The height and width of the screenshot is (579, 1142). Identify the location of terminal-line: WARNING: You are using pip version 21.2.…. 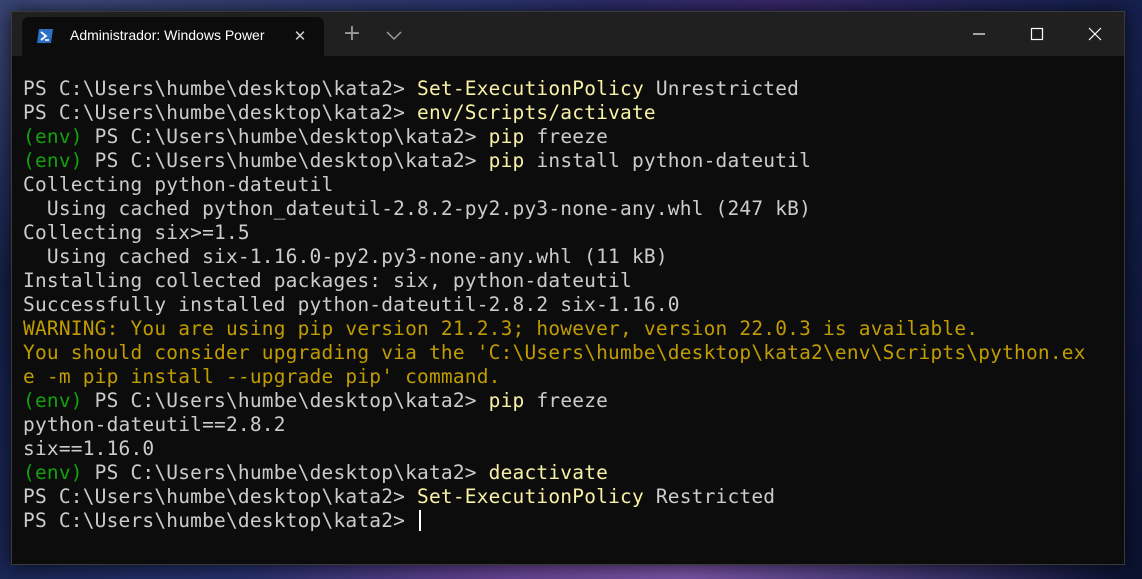
(573, 329).